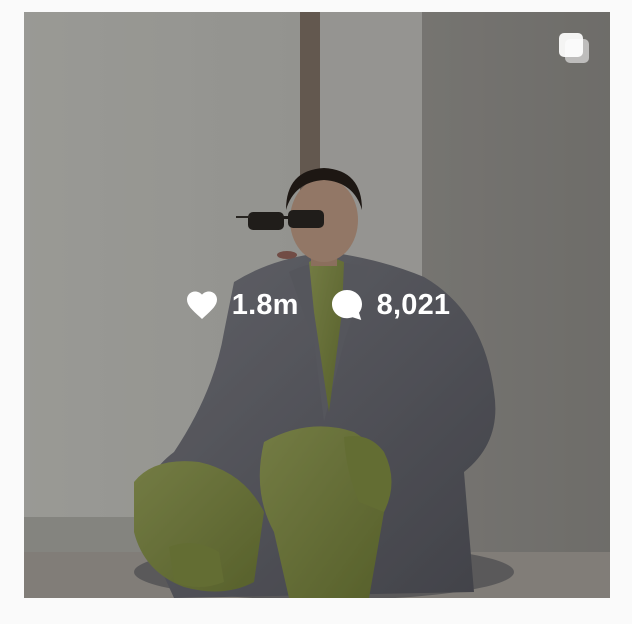 The width and height of the screenshot is (632, 624). I want to click on comments-count: 8,021, so click(413, 304).